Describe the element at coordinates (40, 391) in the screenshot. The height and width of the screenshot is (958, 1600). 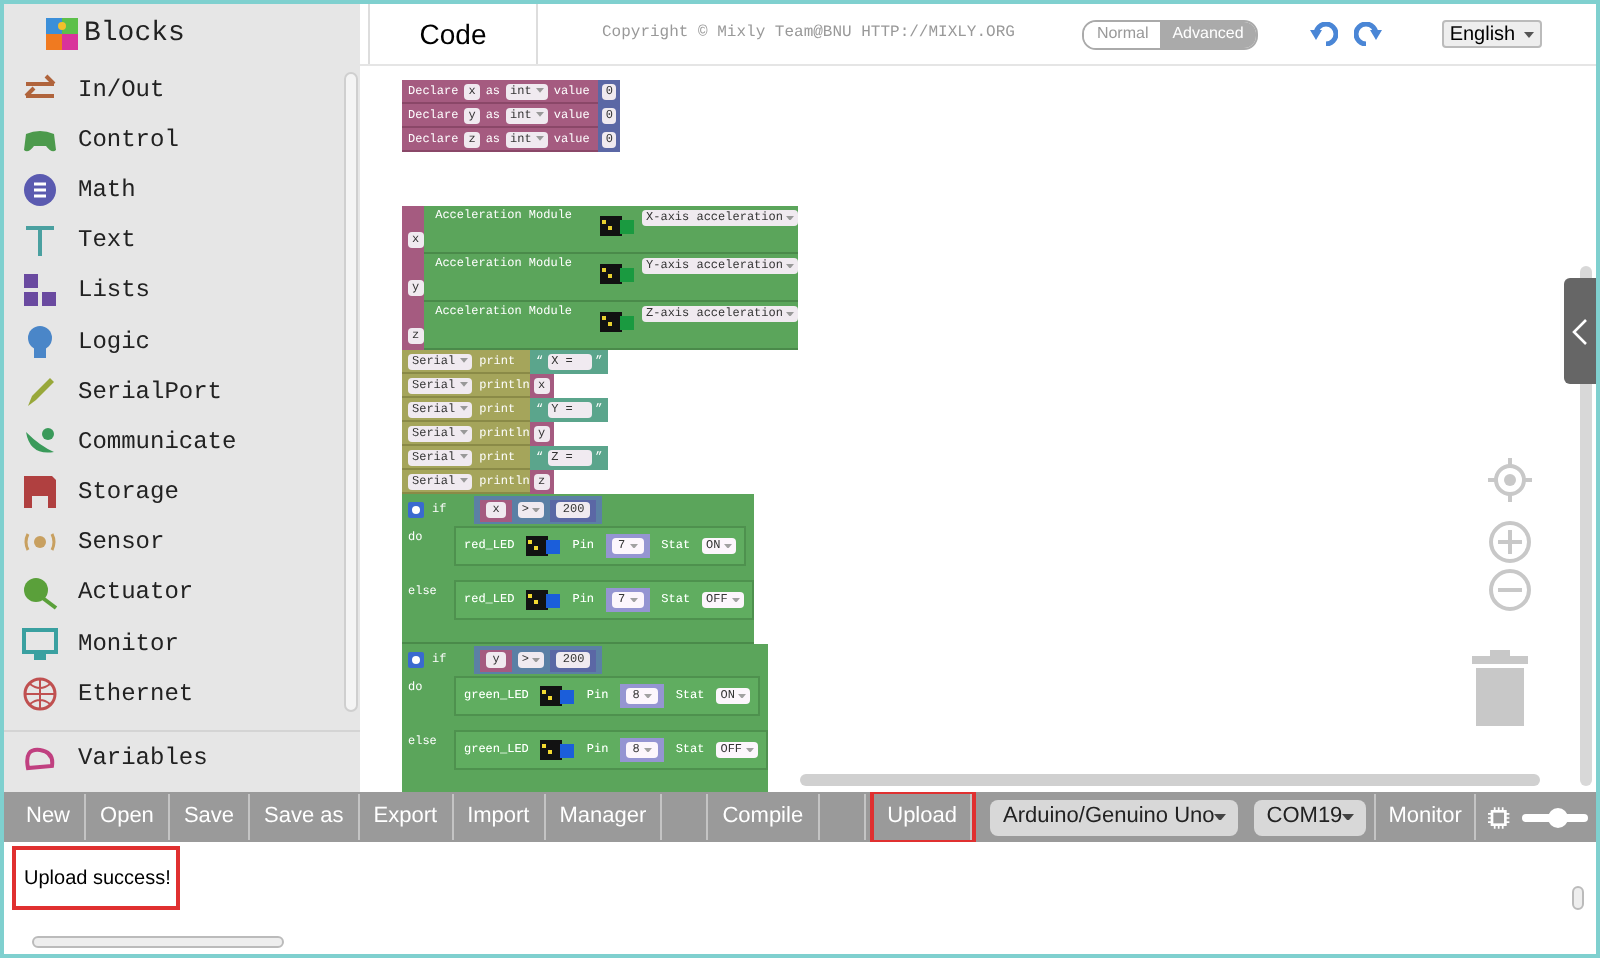
I see `pen-icon` at that location.